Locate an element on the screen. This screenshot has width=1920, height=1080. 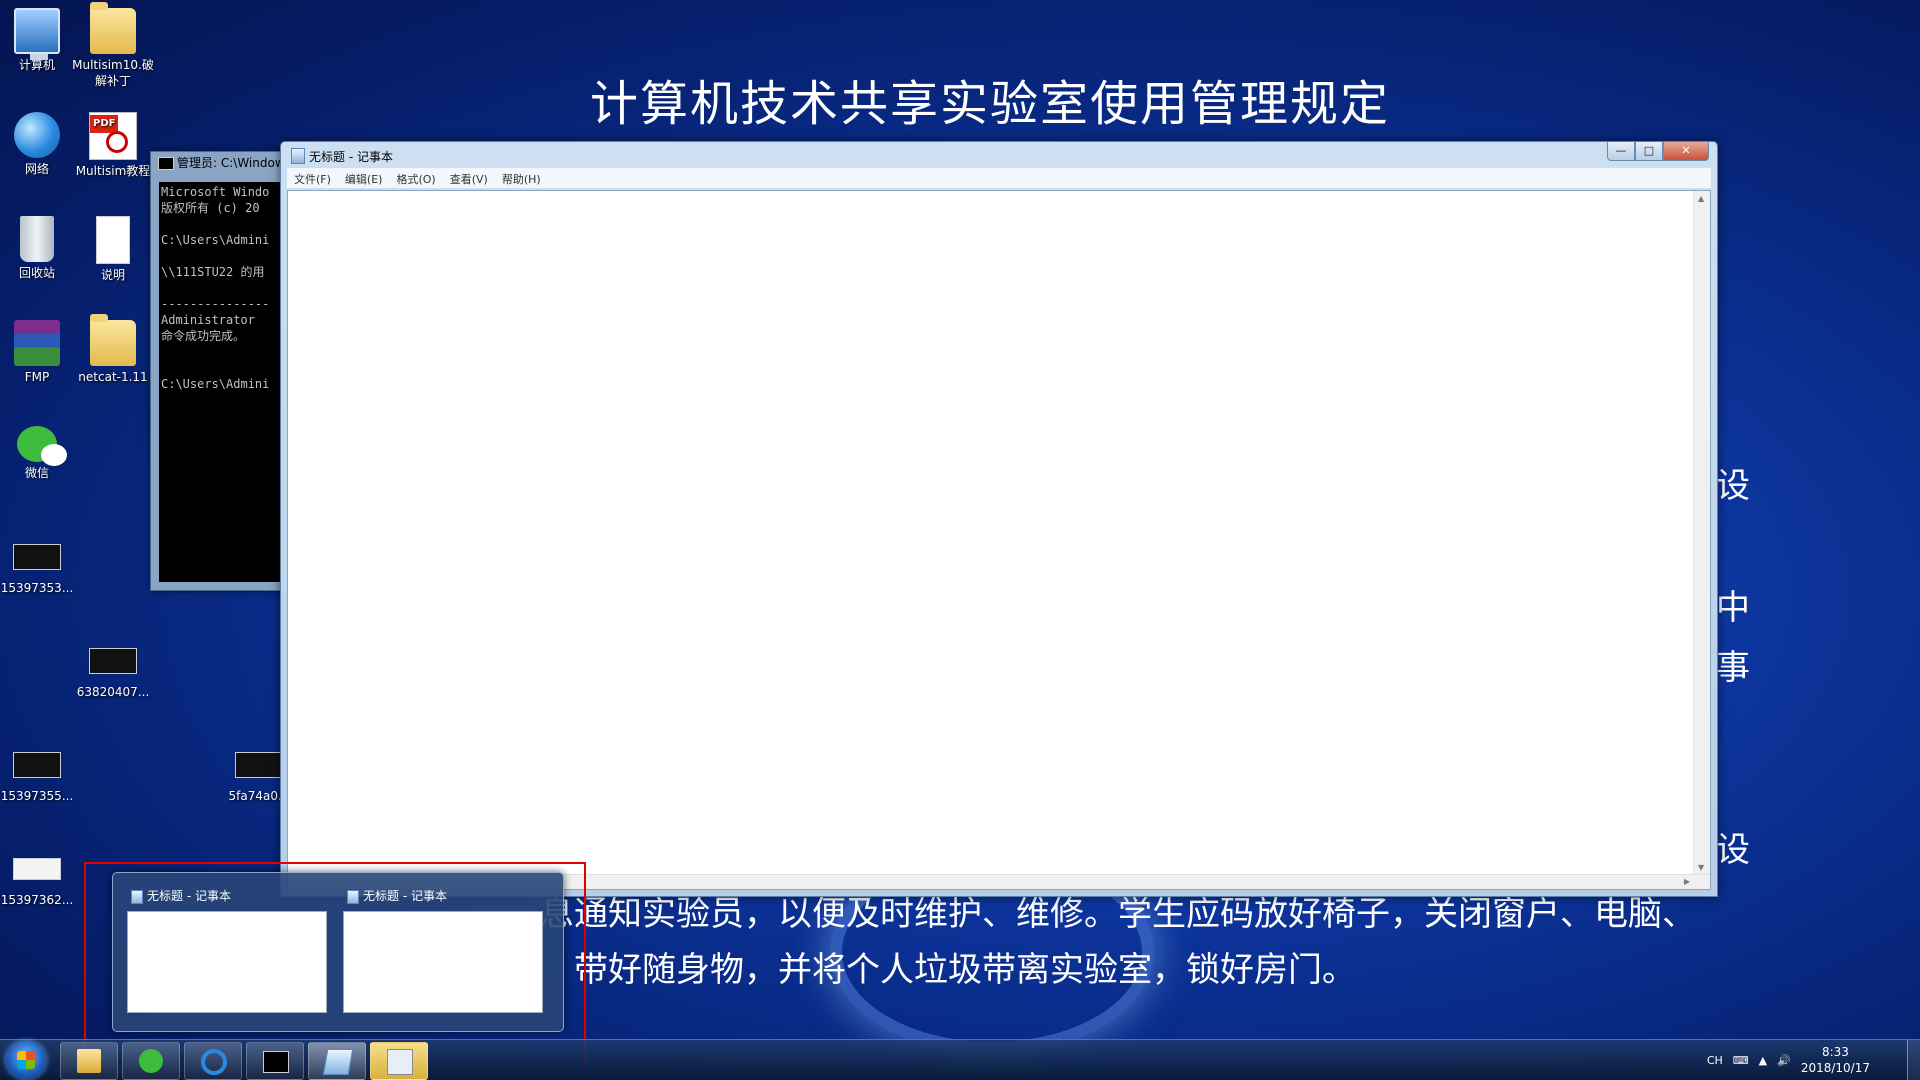
desktop-icon-label: netcat-1.11 is located at coordinates (113, 377).